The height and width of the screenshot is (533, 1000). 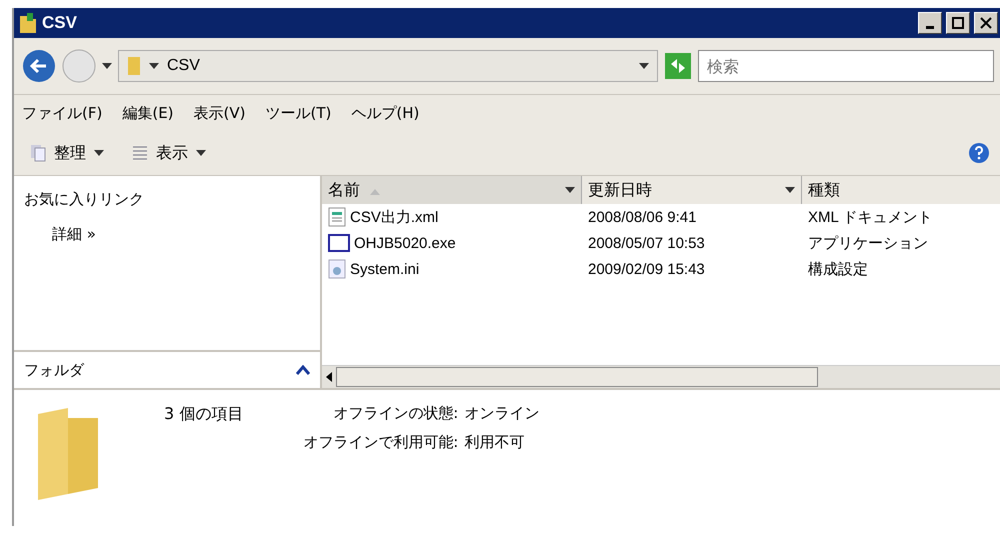 I want to click on document-icon, so click(x=337, y=217).